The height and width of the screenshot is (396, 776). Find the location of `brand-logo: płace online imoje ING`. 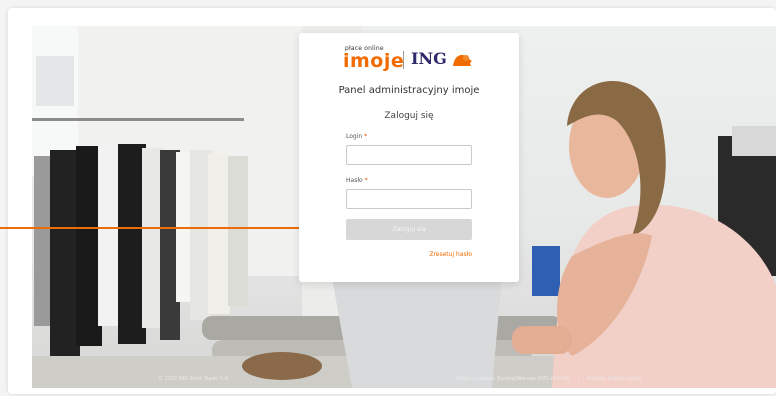

brand-logo: płace online imoje ING is located at coordinates (409, 58).